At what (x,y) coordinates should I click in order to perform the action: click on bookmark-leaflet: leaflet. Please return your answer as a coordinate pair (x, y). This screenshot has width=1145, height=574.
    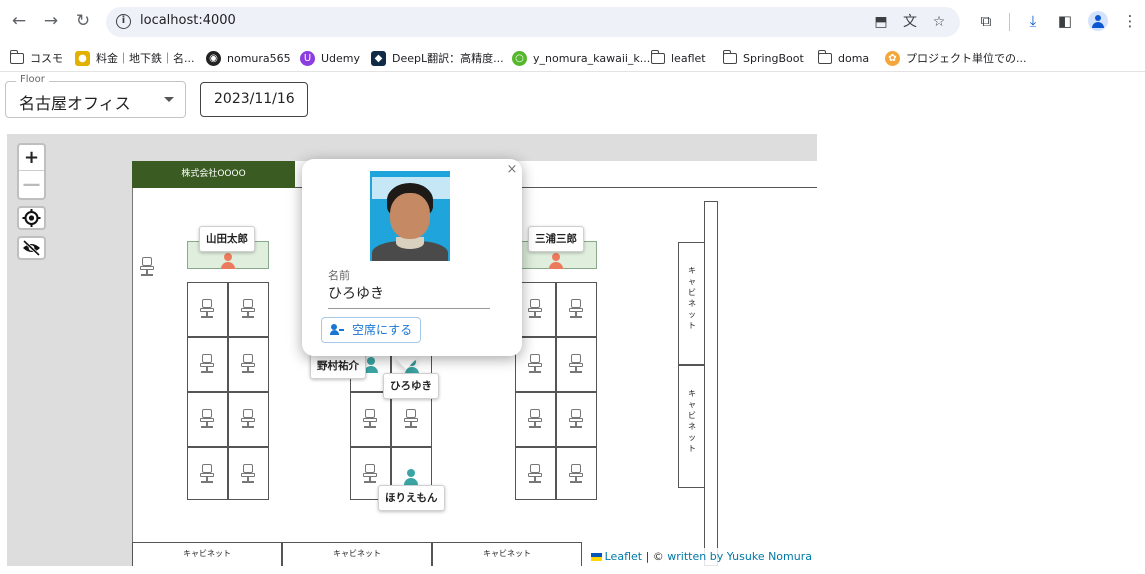
    Looking at the image, I should click on (678, 58).